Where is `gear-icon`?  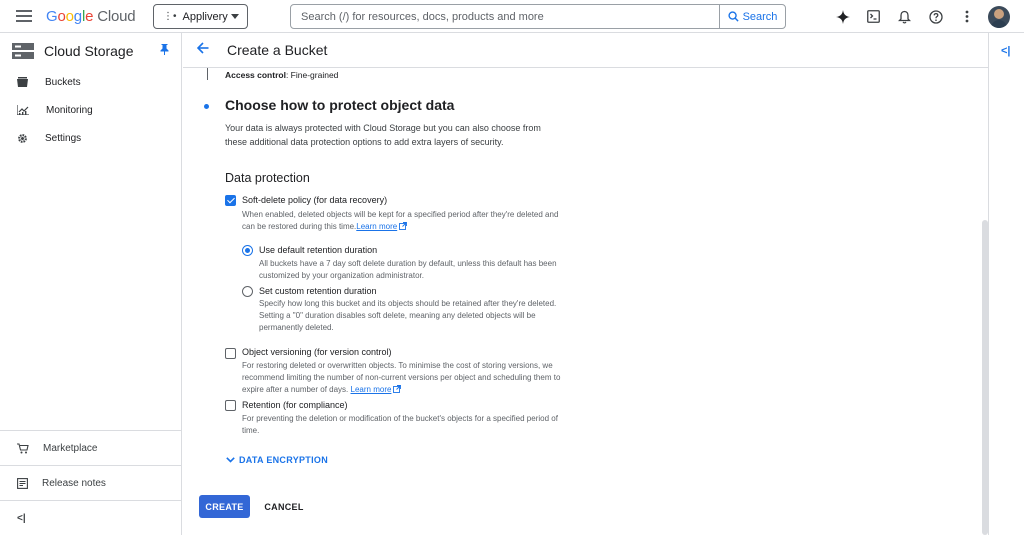 gear-icon is located at coordinates (22, 138).